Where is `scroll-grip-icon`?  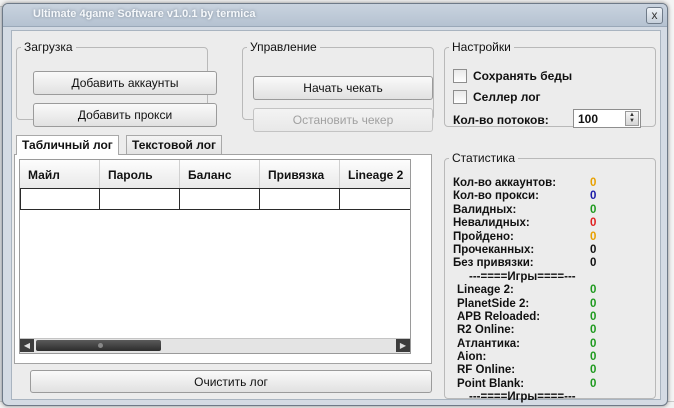
scroll-grip-icon is located at coordinates (100, 345).